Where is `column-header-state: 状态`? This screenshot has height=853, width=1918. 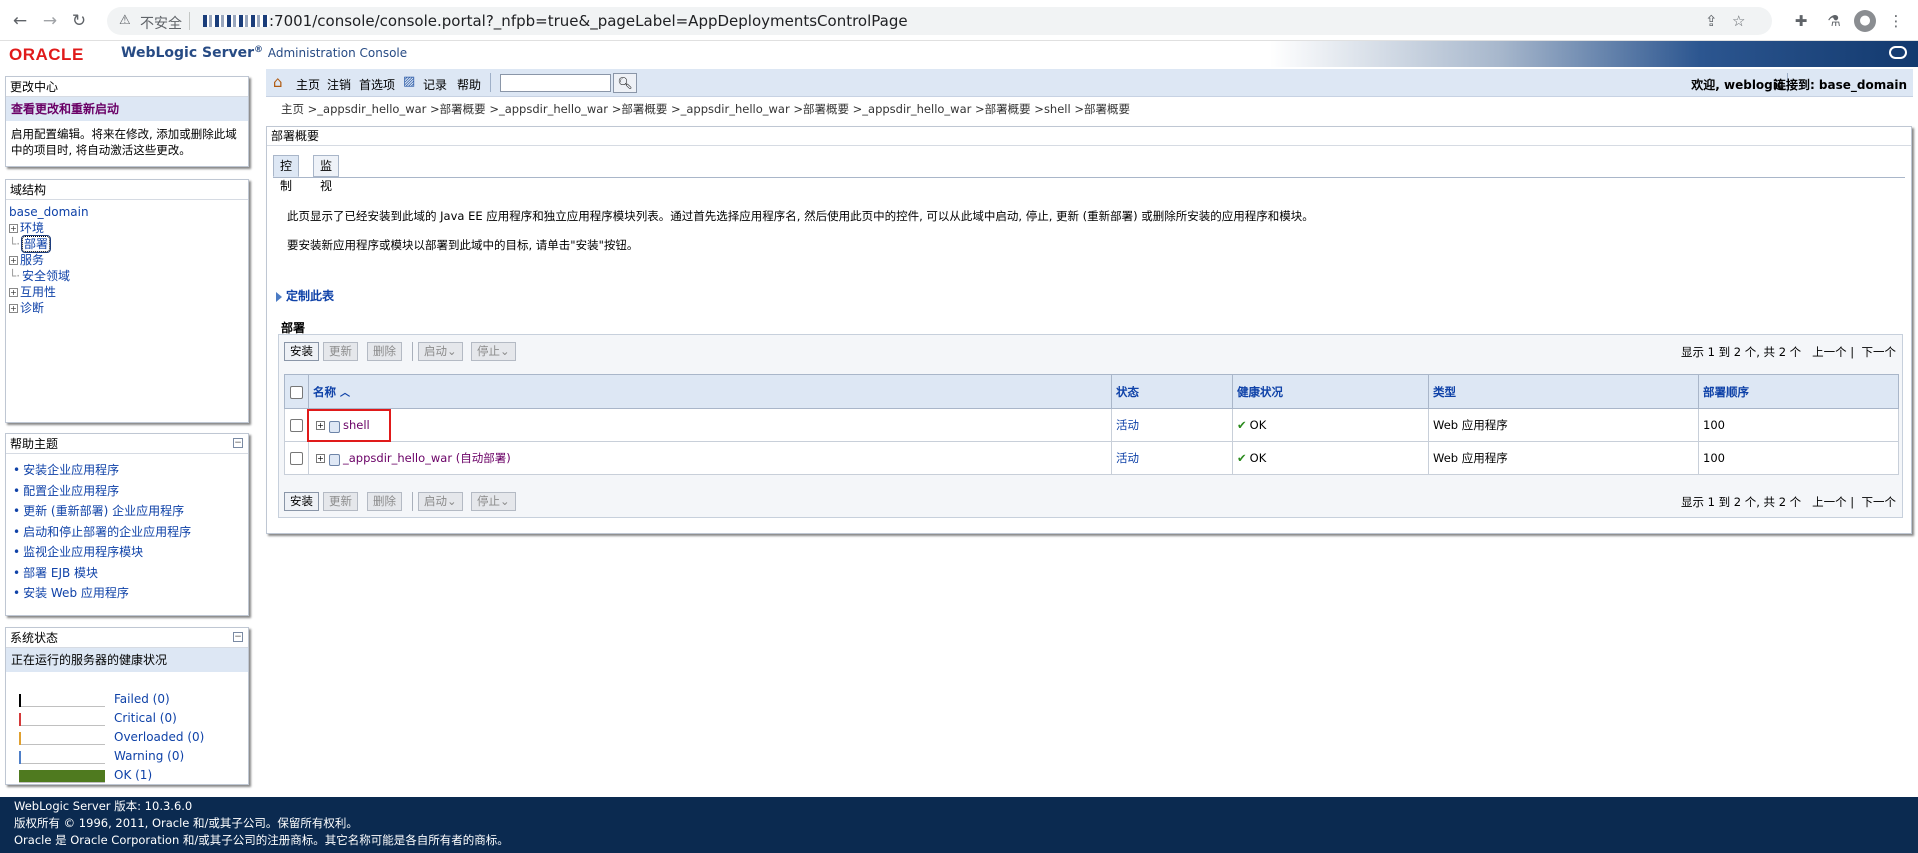
column-header-state: 状态 is located at coordinates (1172, 391).